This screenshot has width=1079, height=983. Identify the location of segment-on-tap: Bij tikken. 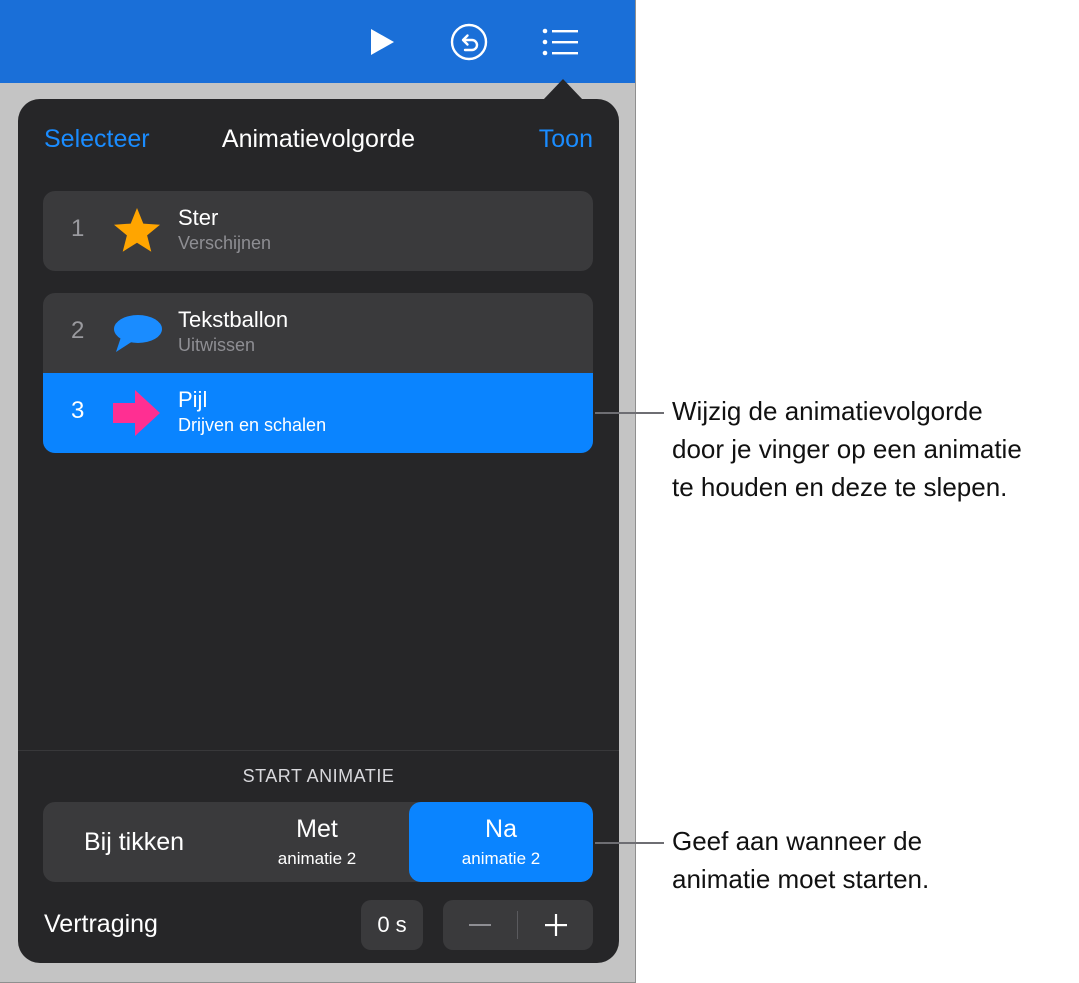
(134, 842).